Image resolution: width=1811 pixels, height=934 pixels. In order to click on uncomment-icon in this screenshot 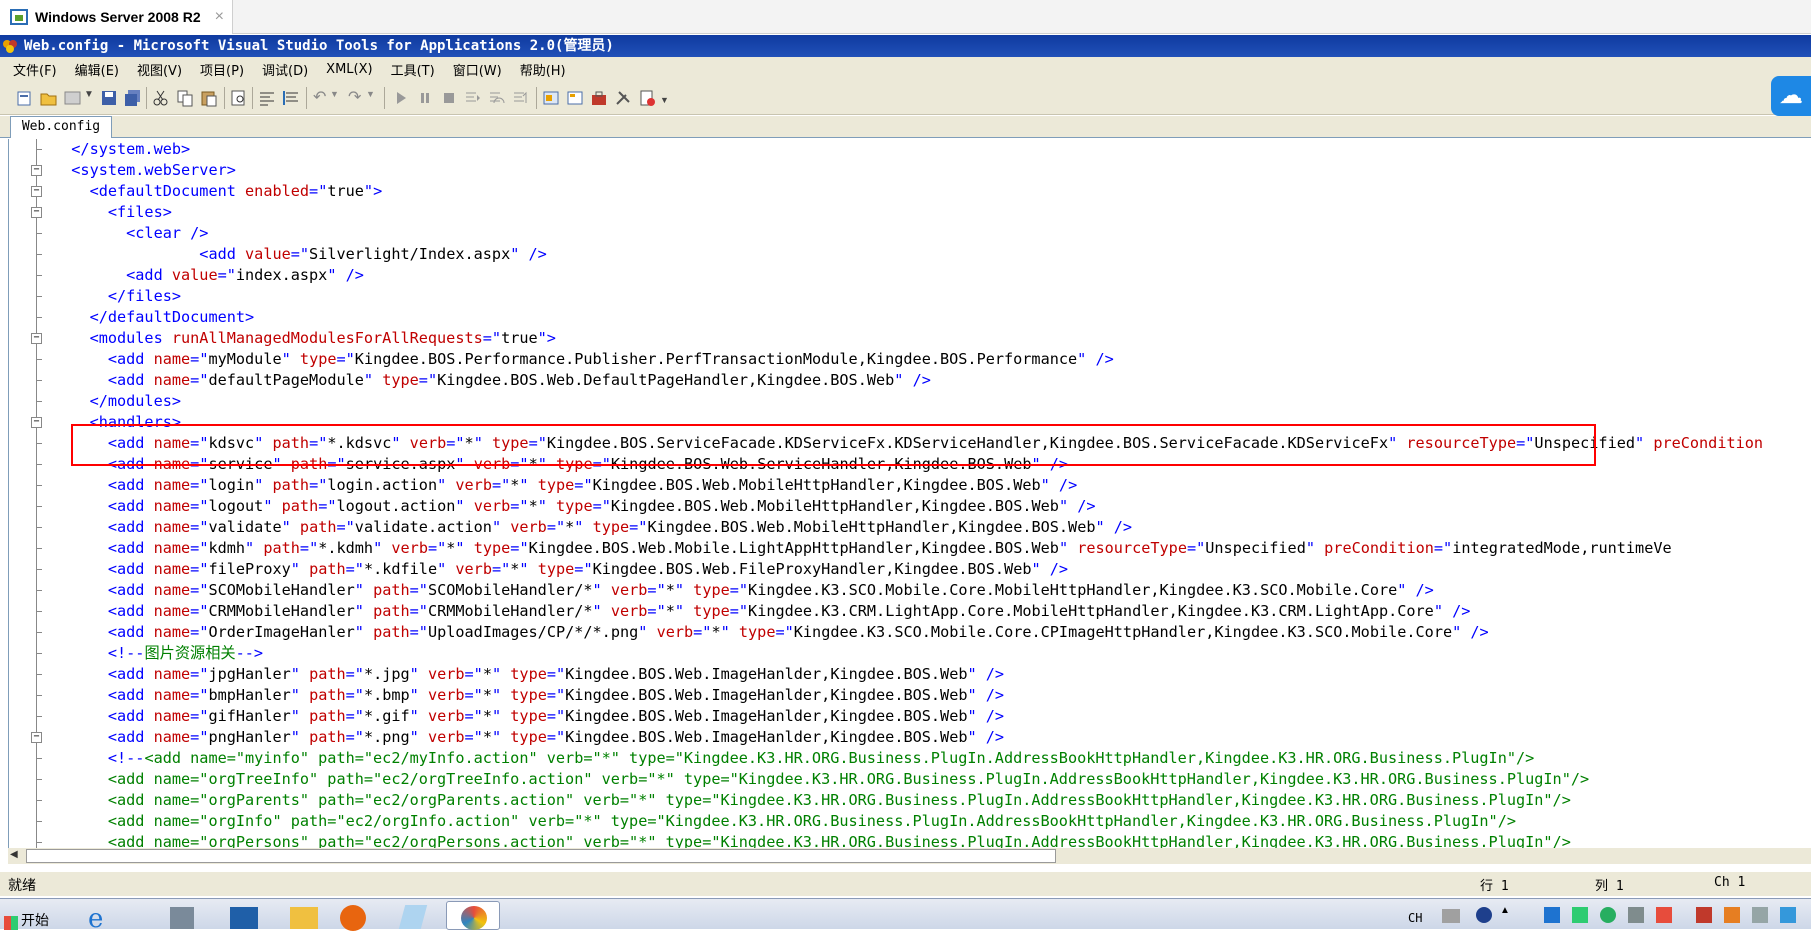, I will do `click(291, 98)`.